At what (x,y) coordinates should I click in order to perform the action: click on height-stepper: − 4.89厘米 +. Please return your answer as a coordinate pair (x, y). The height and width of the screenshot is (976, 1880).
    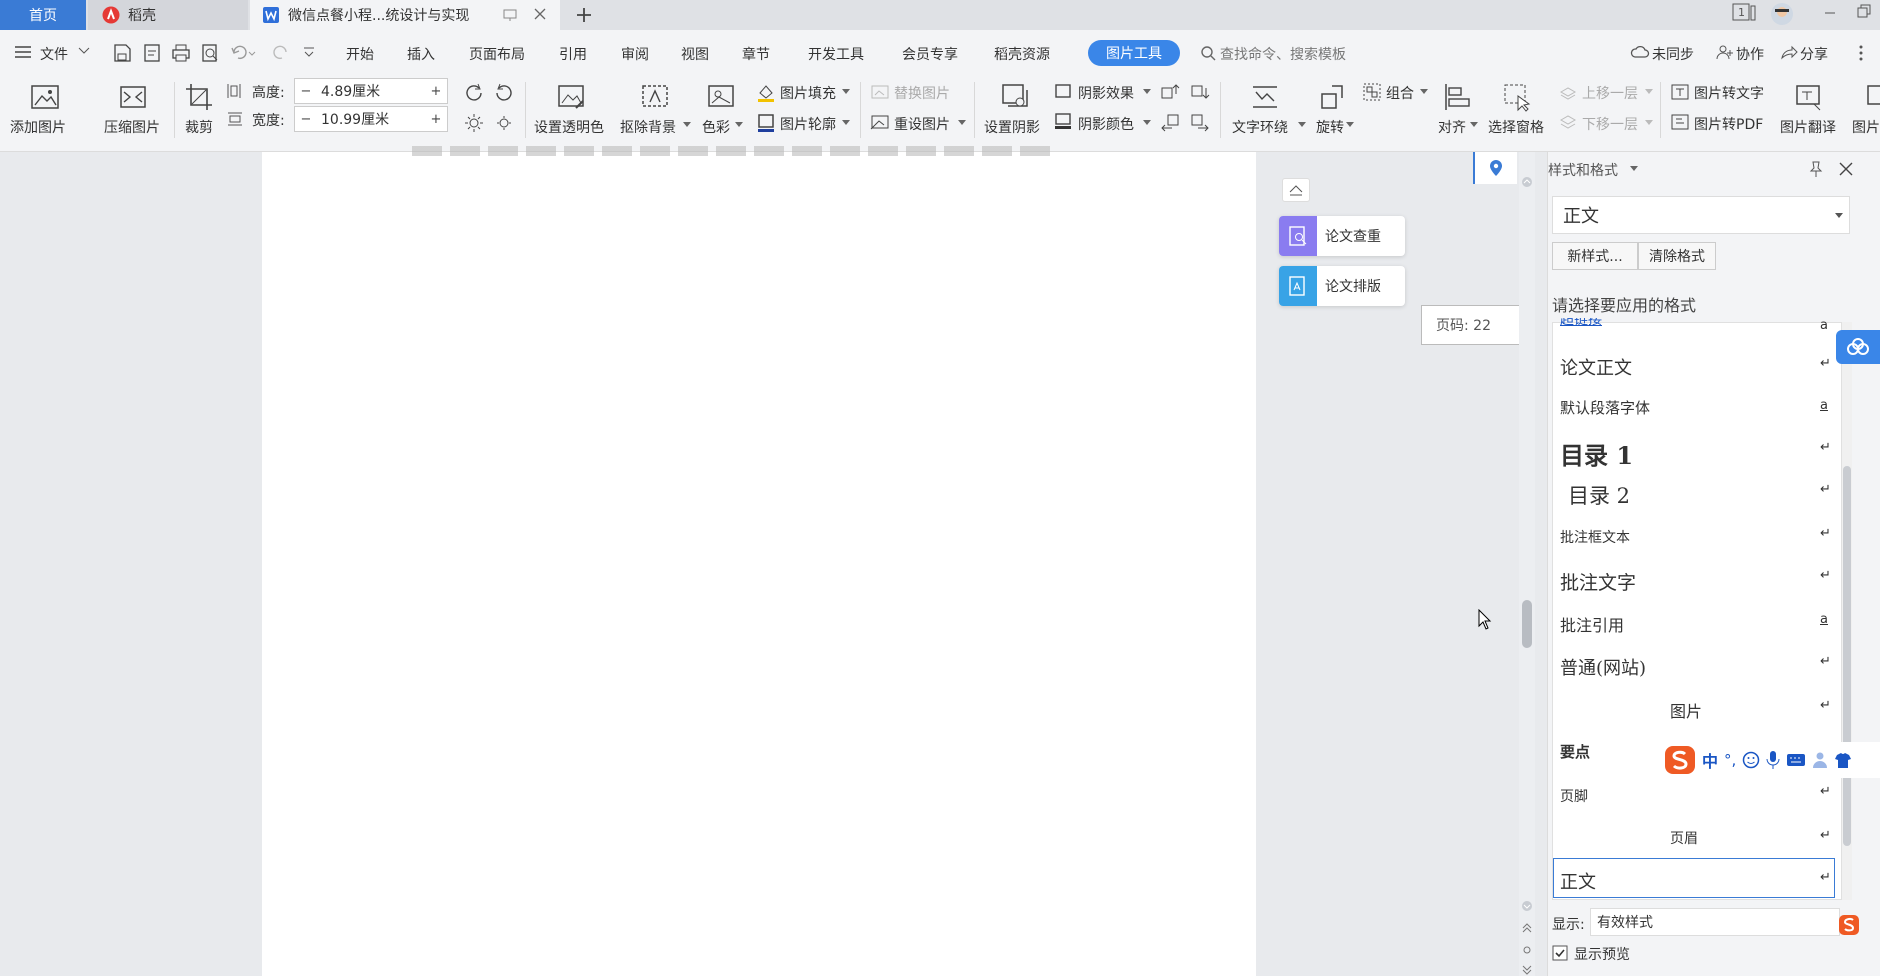
    Looking at the image, I should click on (371, 91).